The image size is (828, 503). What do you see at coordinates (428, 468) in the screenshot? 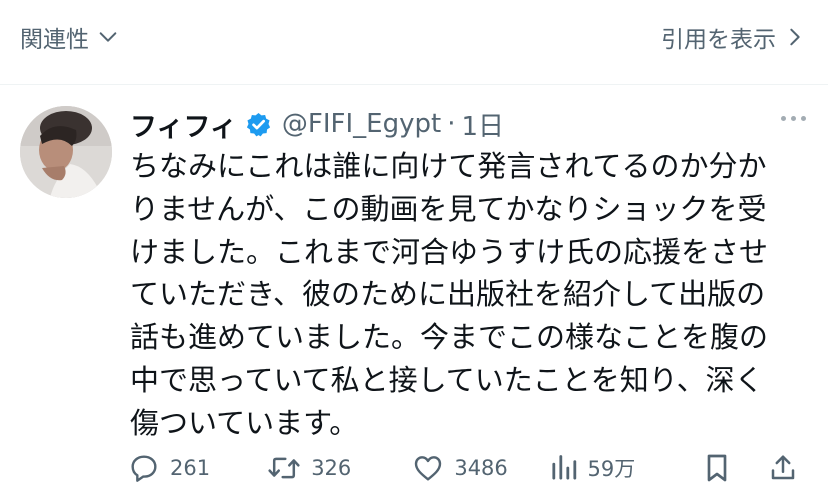
I see `heart-icon` at bounding box center [428, 468].